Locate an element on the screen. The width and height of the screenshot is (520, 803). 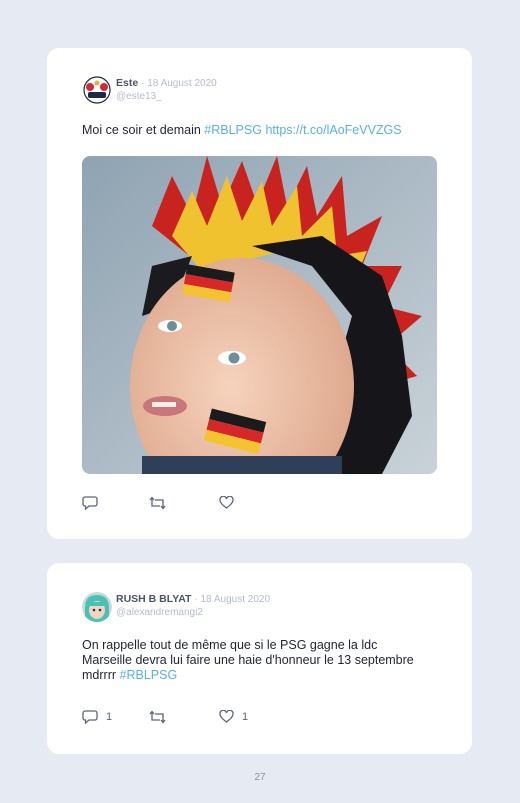
author-name: Este is located at coordinates (127, 83).